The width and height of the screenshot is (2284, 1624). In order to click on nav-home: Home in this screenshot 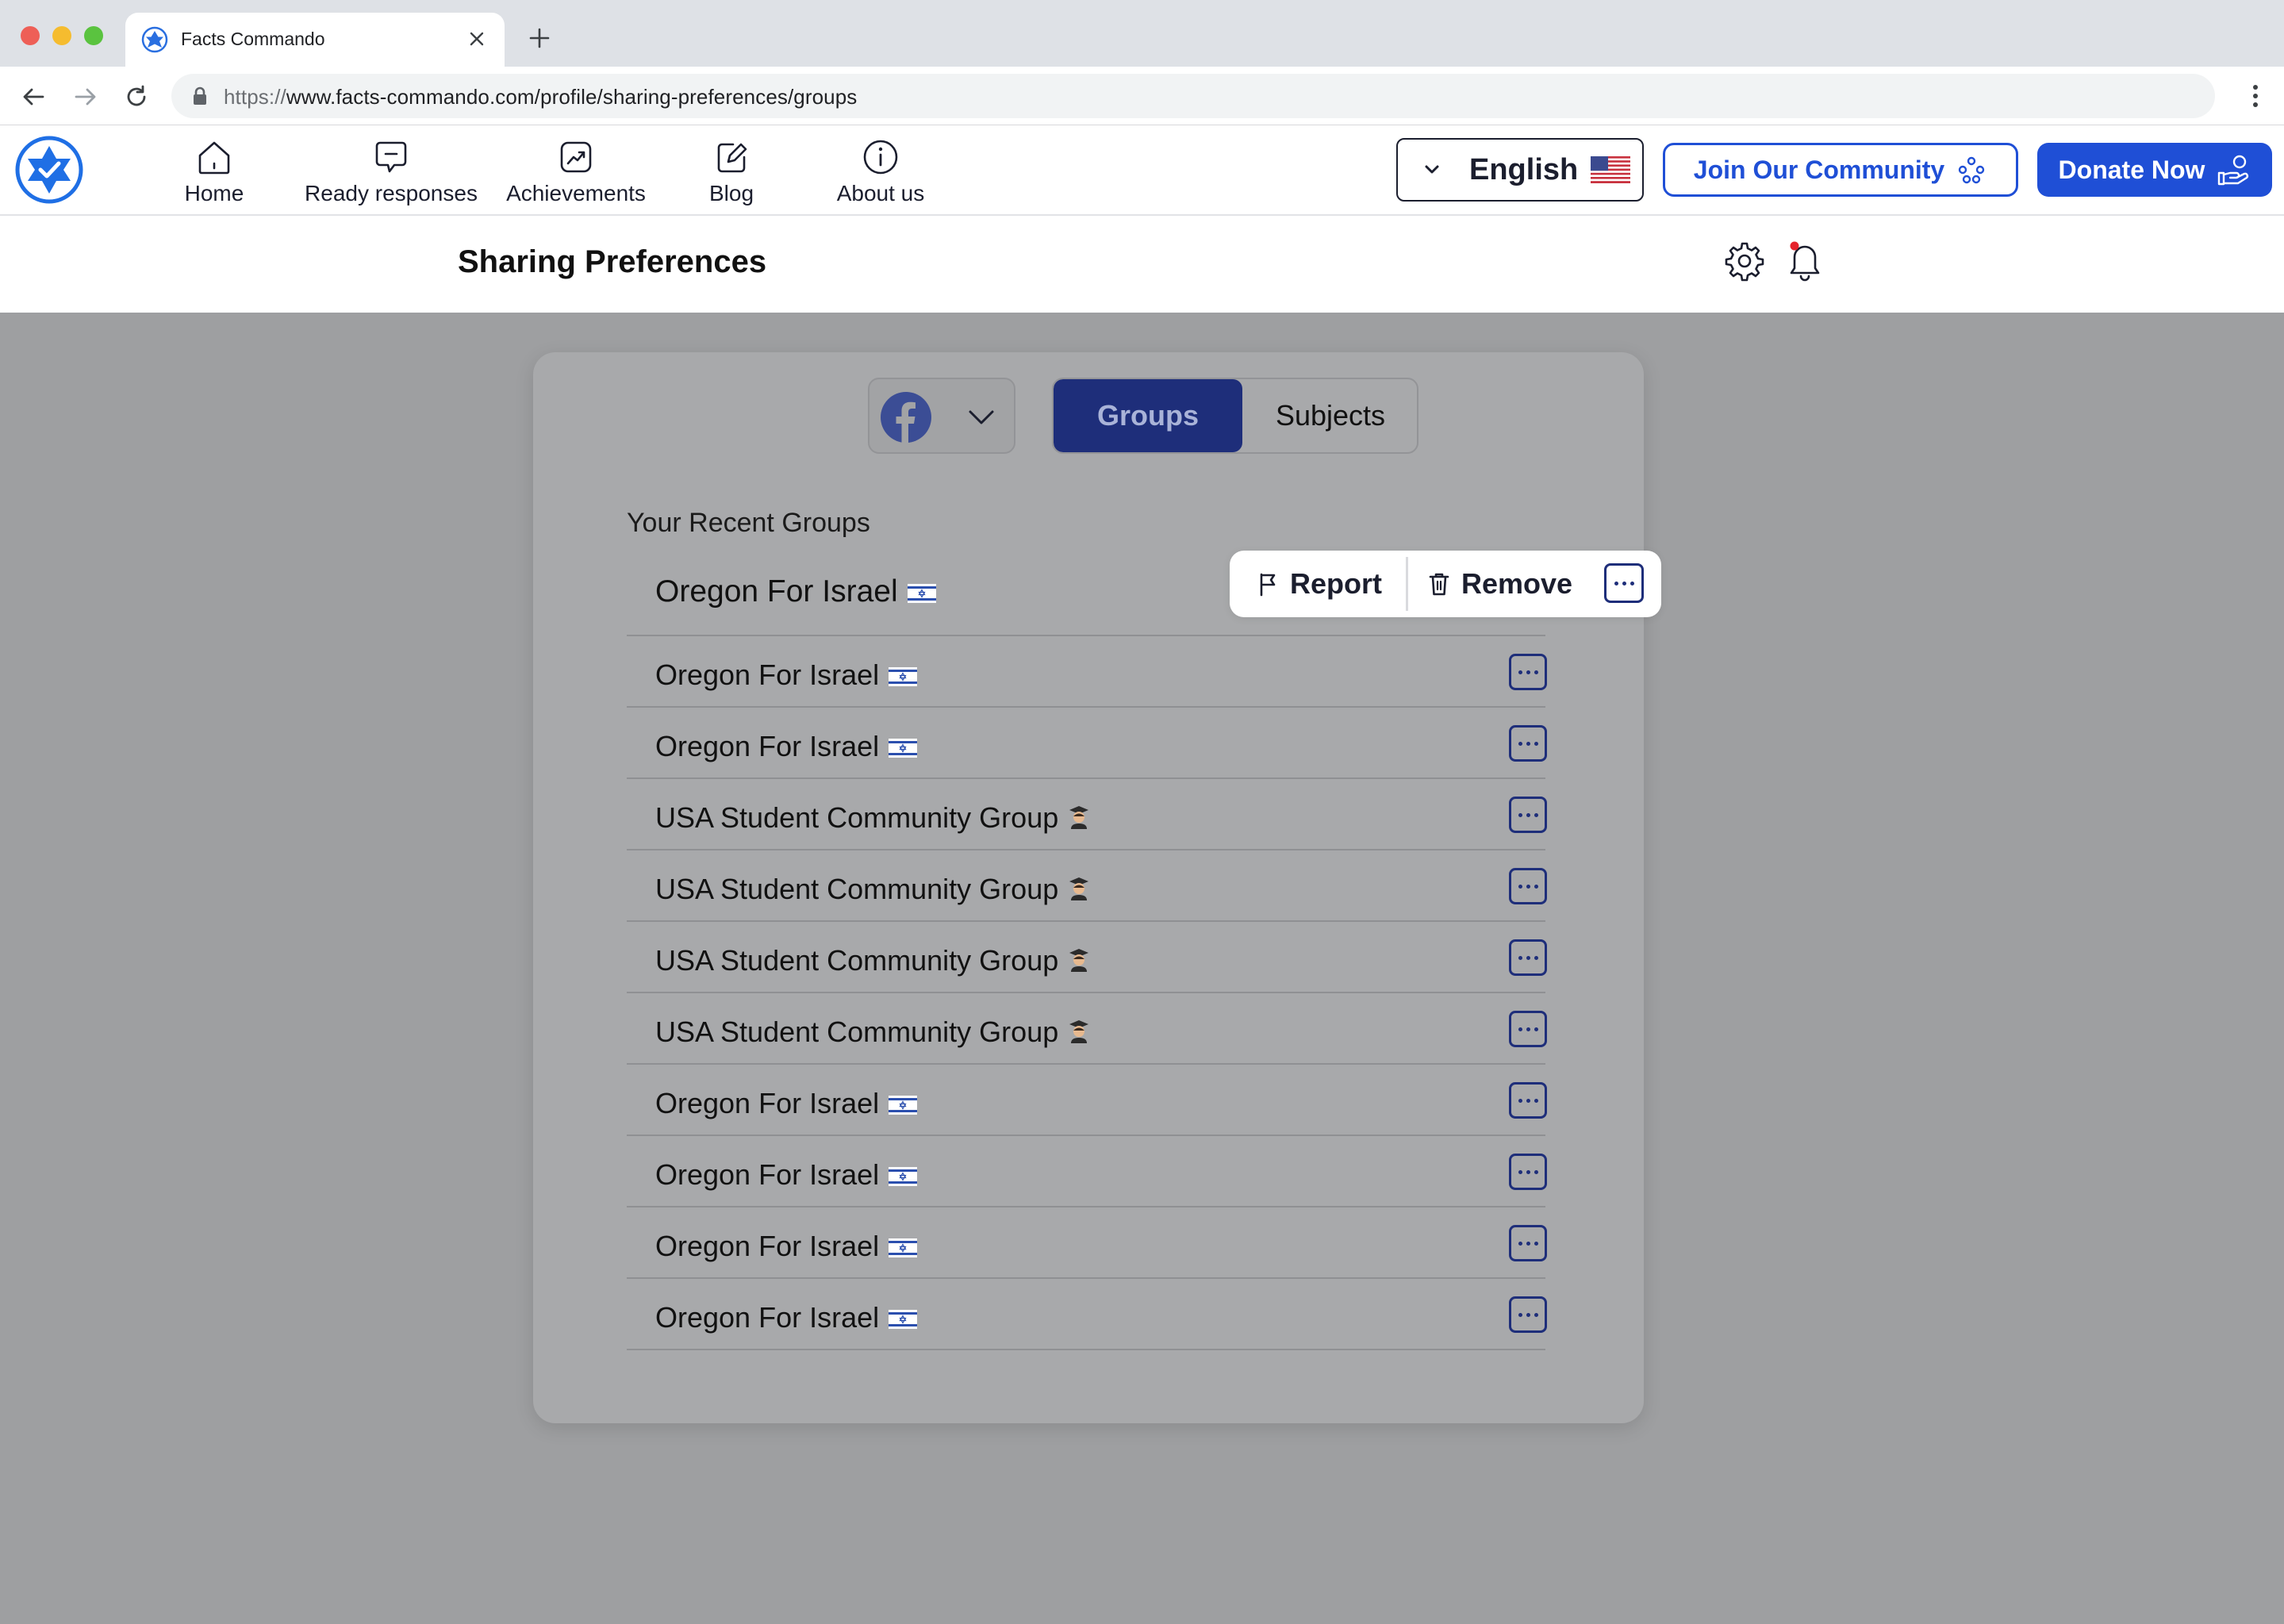, I will do `click(214, 171)`.